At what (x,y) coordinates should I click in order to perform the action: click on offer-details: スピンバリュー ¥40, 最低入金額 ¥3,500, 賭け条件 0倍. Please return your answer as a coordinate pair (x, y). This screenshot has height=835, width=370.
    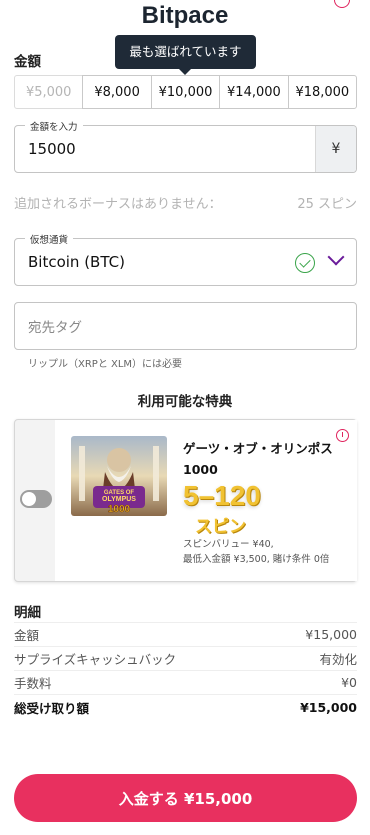
    Looking at the image, I should click on (256, 552).